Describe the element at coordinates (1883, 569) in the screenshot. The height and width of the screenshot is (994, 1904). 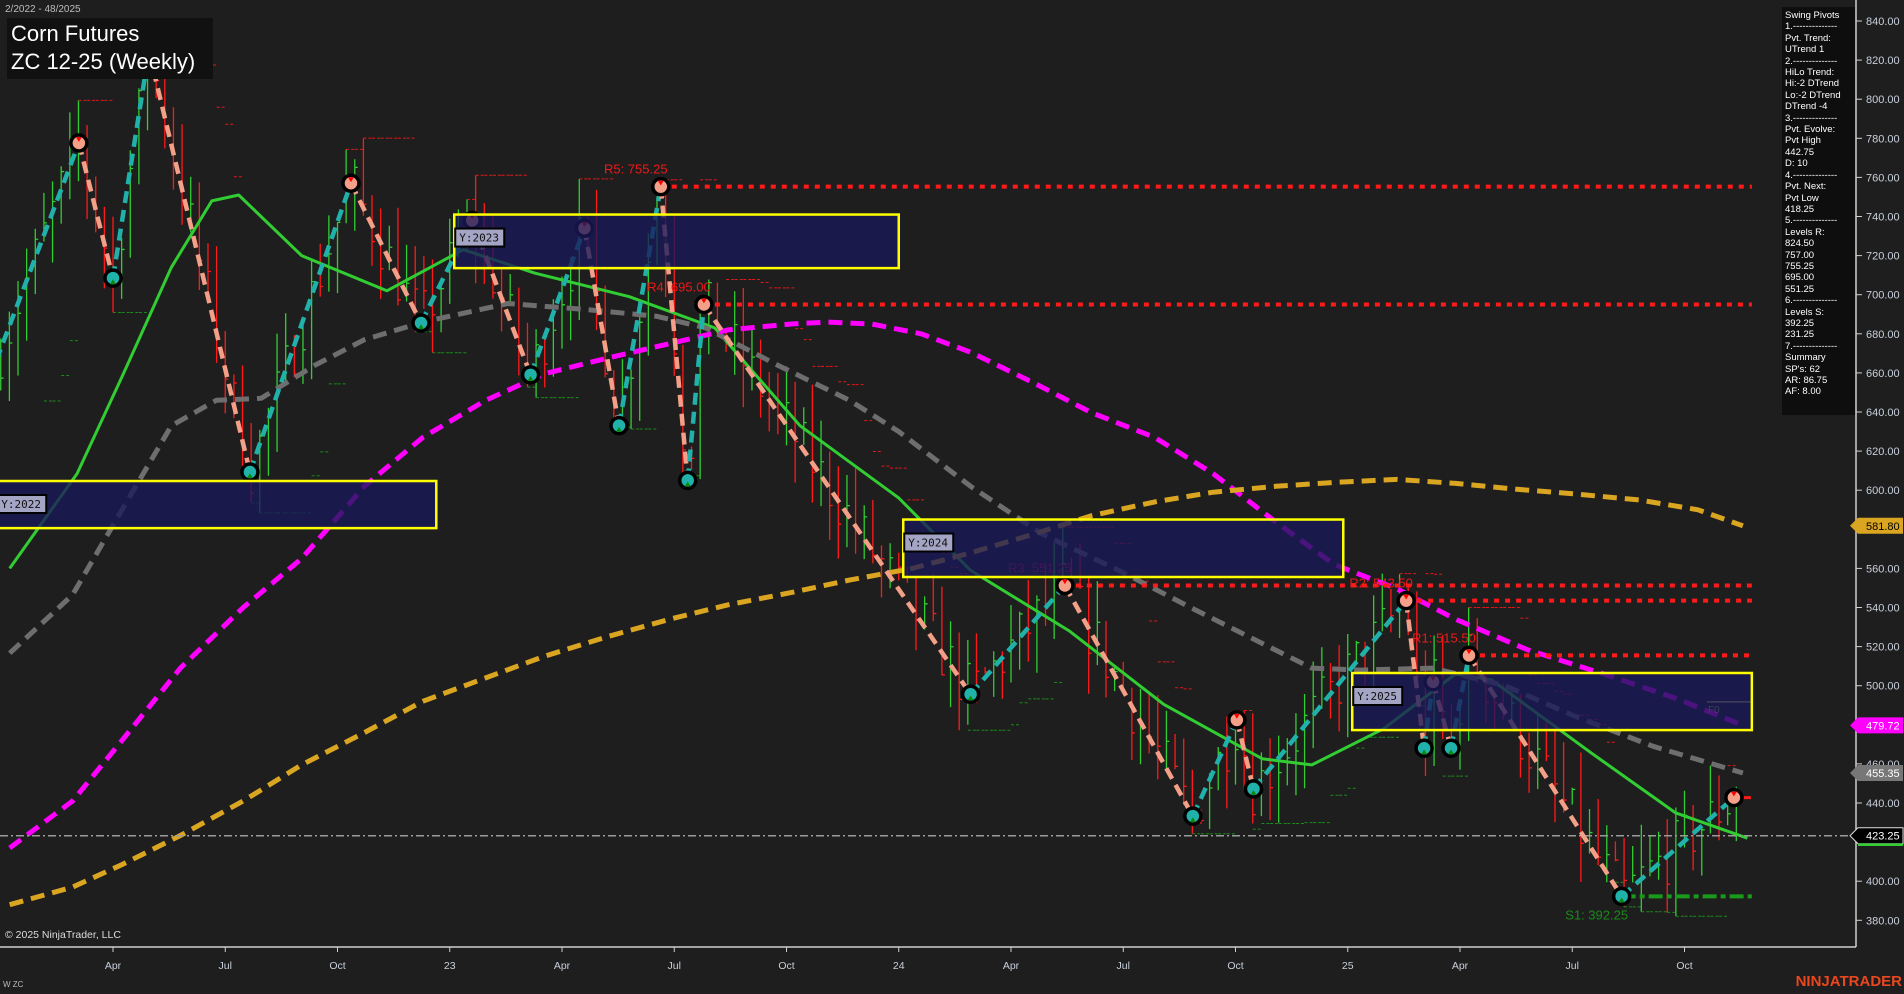
I see `y-tick-label: 560.00` at that location.